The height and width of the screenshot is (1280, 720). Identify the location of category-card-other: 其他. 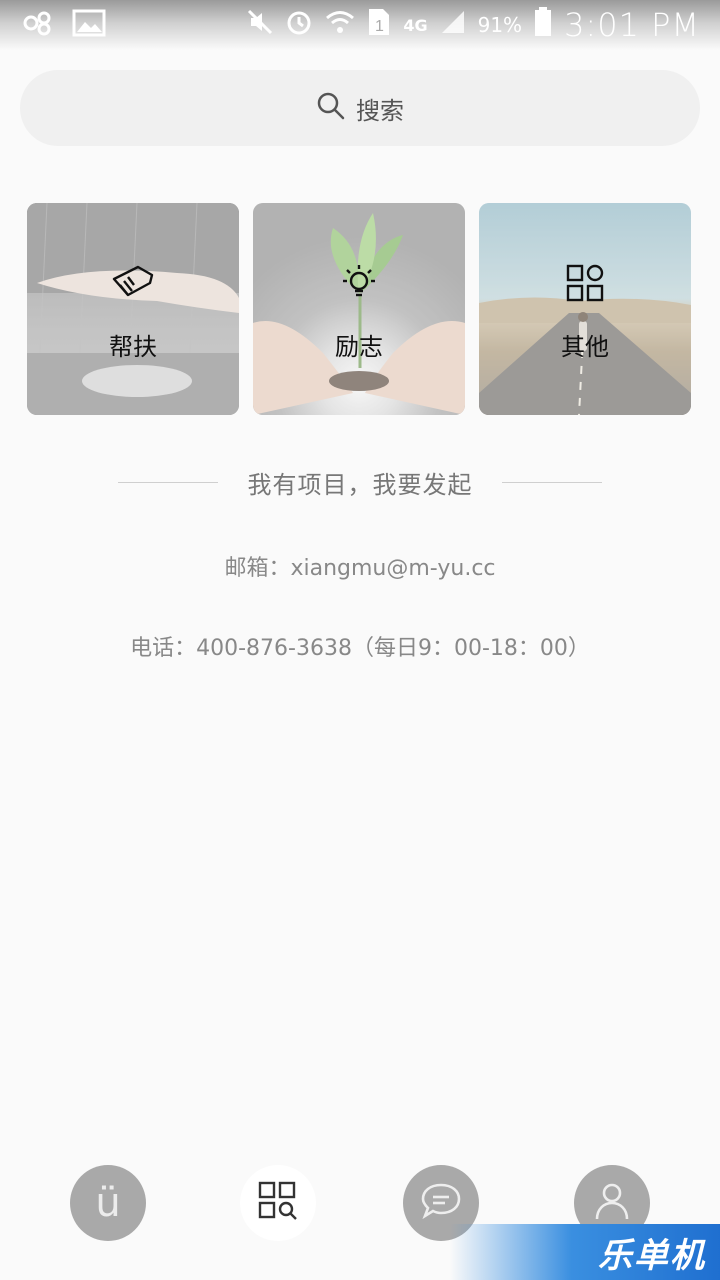
(585, 309).